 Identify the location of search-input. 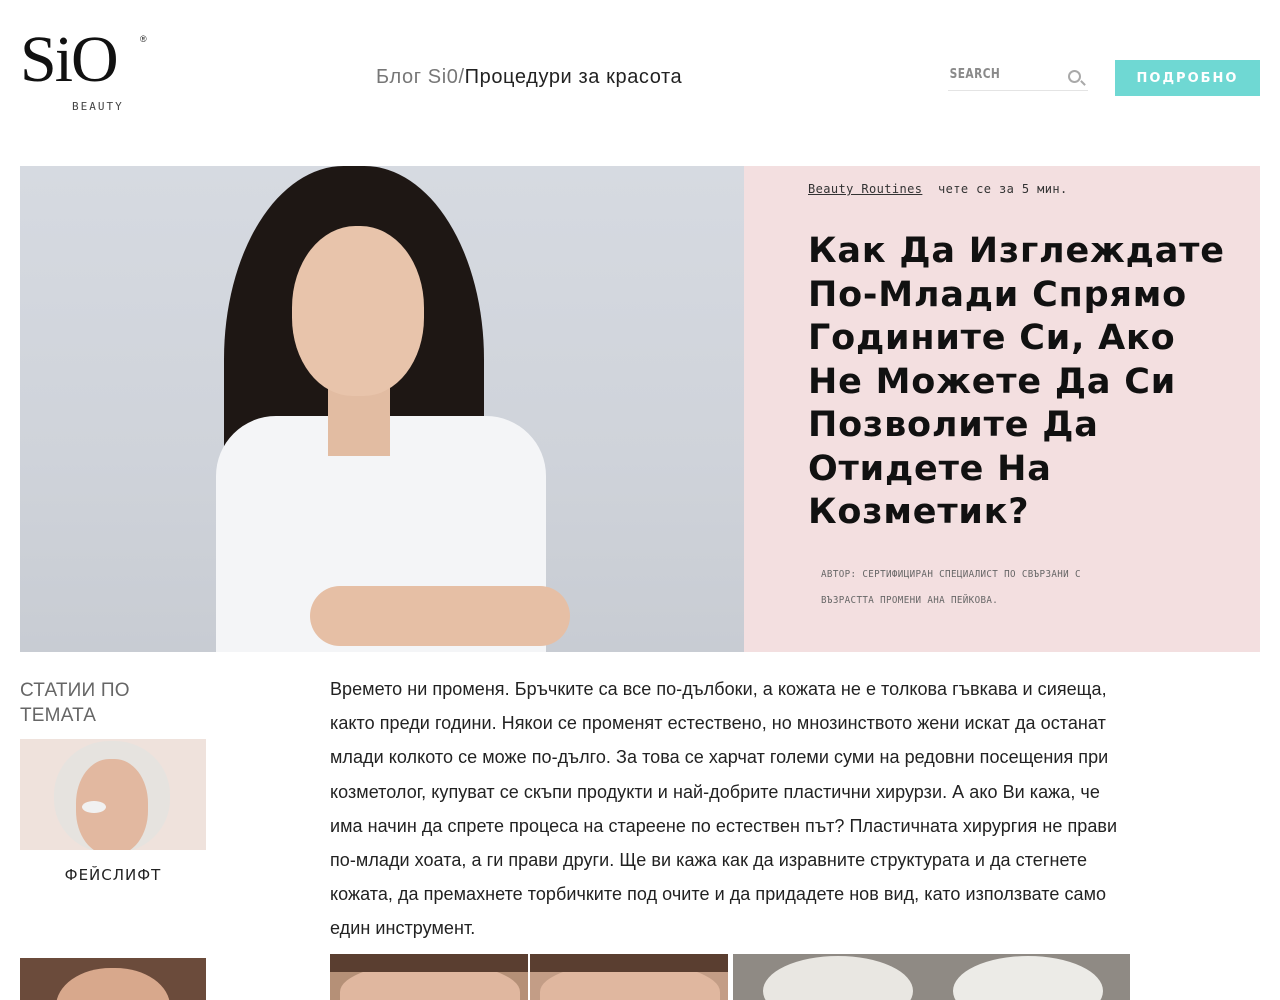
(993, 74).